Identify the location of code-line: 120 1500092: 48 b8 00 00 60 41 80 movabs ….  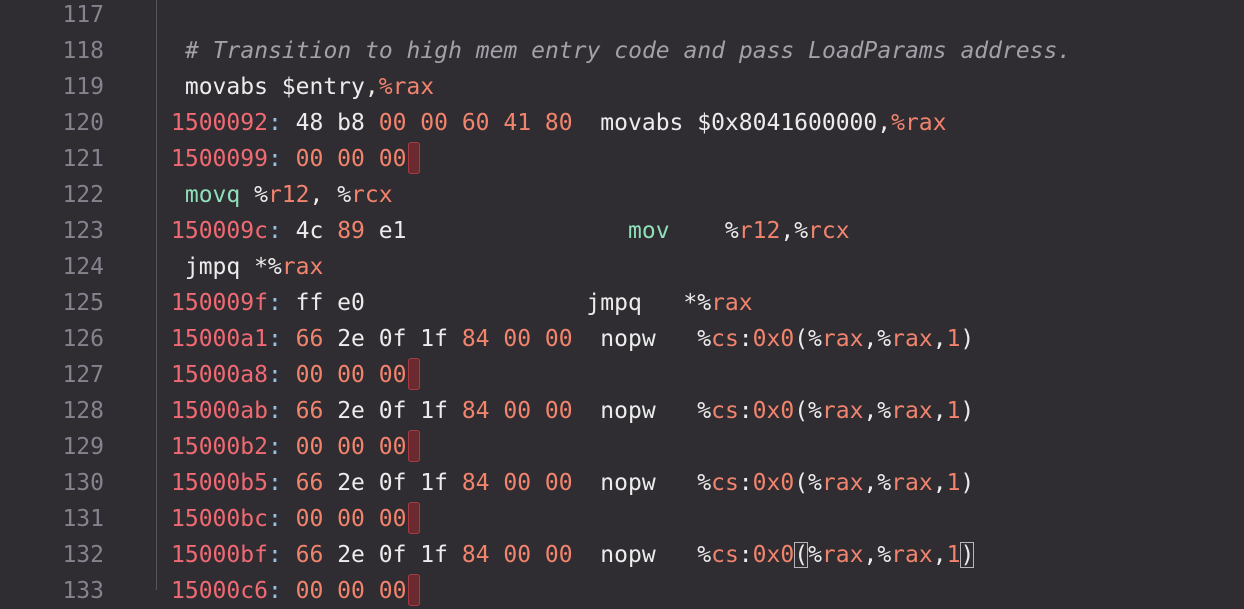
(622, 123).